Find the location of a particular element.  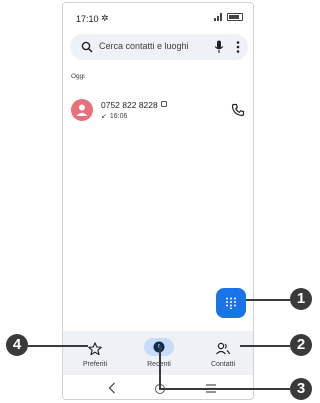

search-placeholder: Cerca contatti e luoghi is located at coordinates (144, 46).